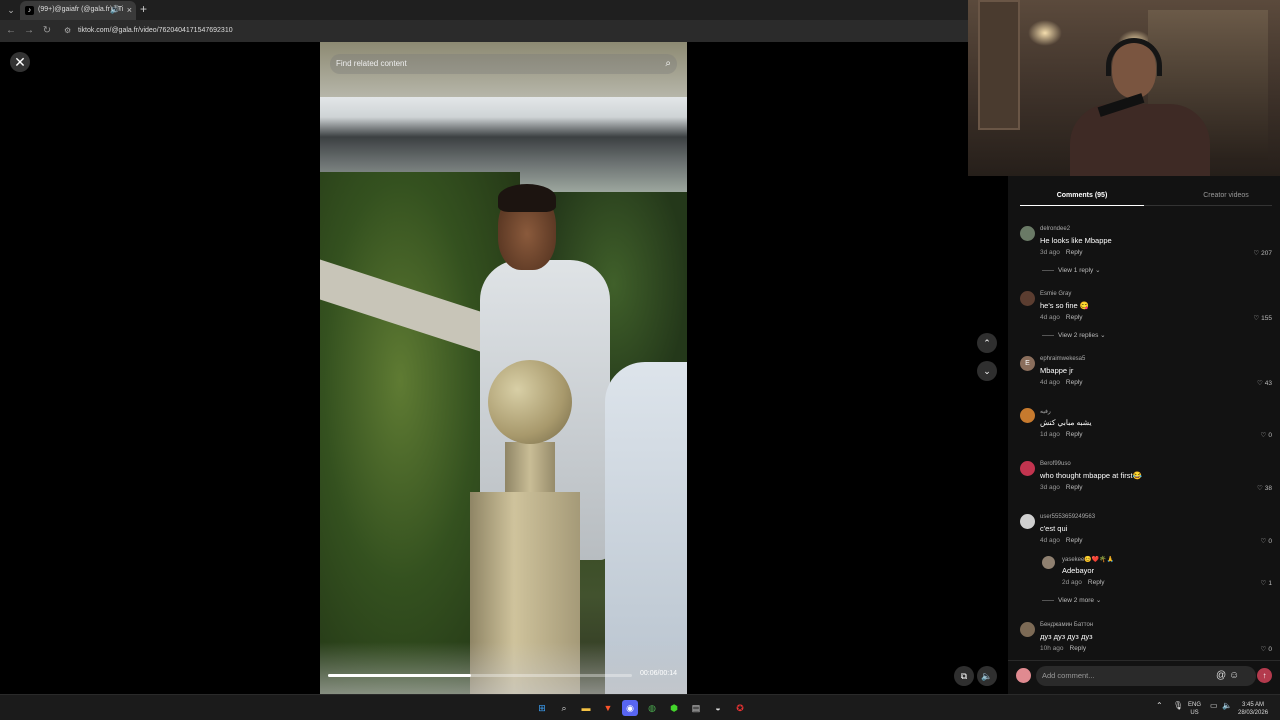  I want to click on app-icon: ✪, so click(740, 708).